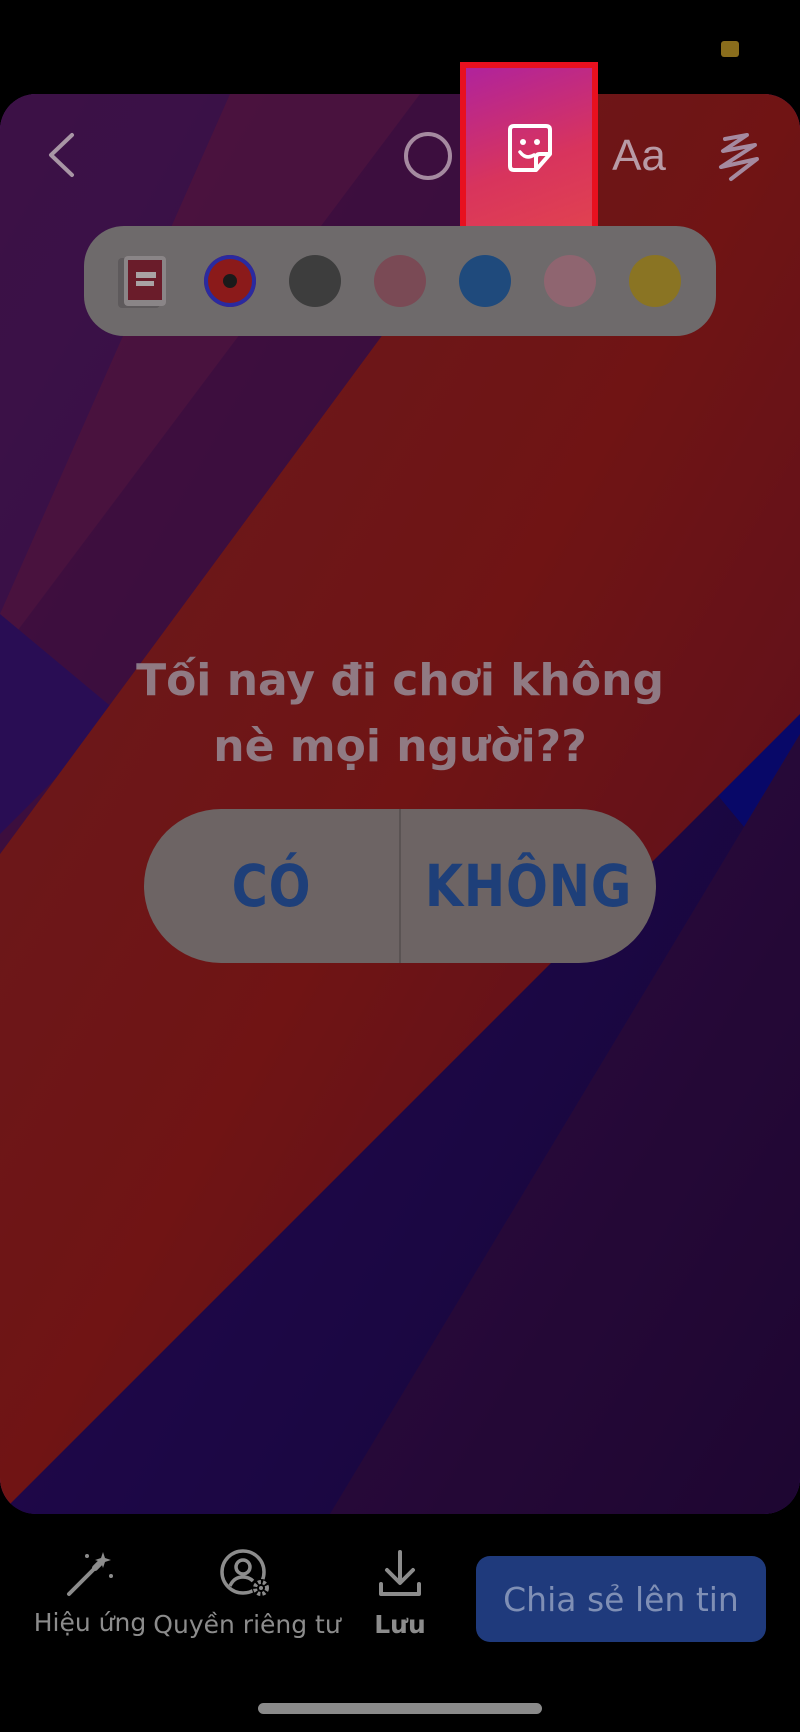 This screenshot has width=800, height=1732. Describe the element at coordinates (655, 281) in the screenshot. I see `color-swatch-gold` at that location.